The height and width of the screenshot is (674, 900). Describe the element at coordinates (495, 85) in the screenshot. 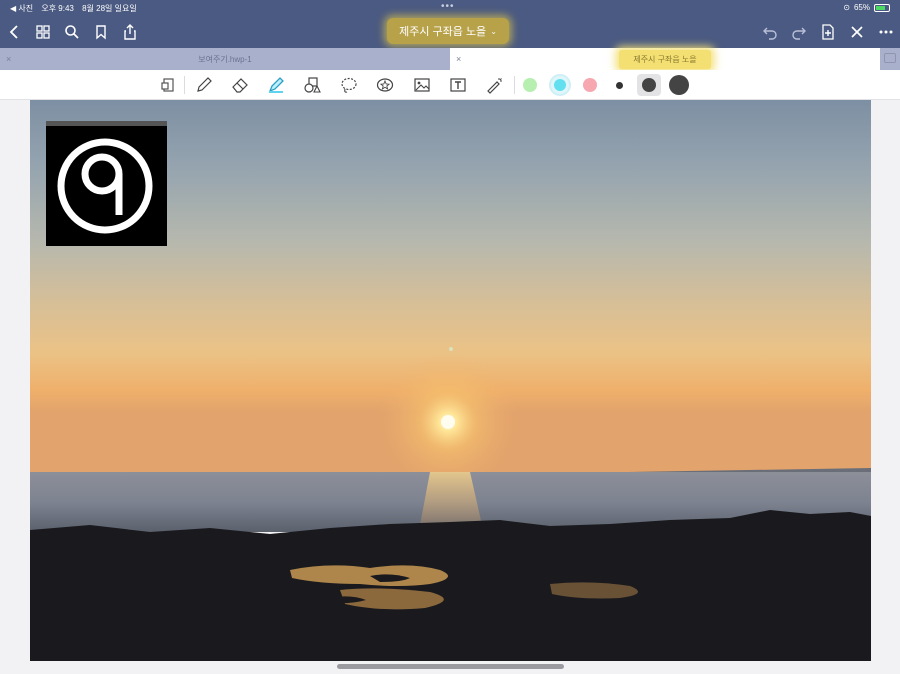

I see `laser-pointer-icon` at that location.